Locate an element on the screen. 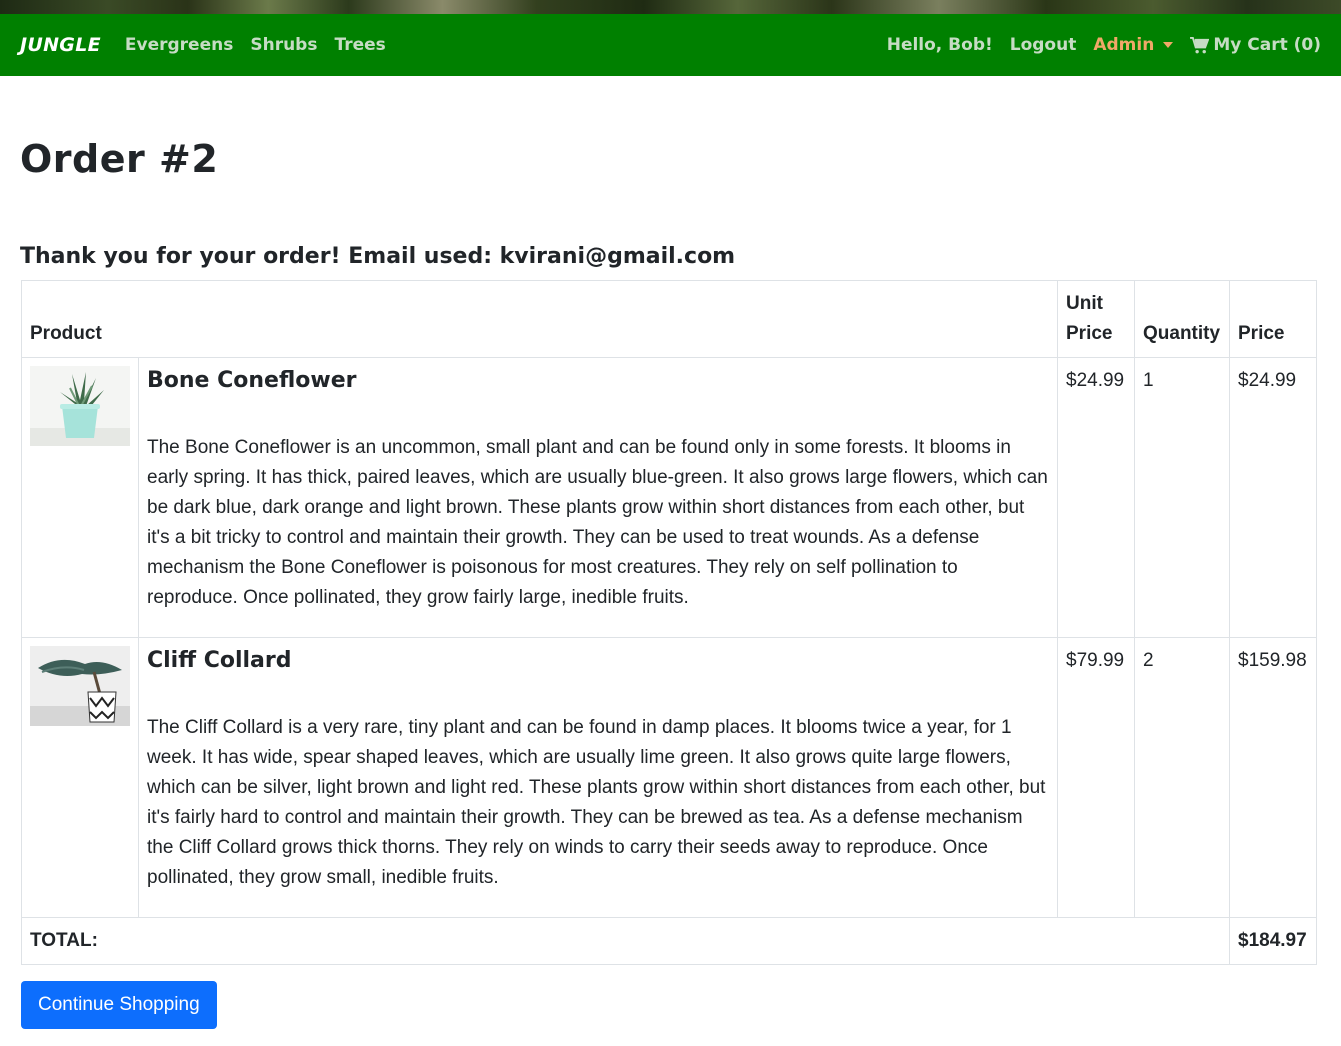 Image resolution: width=1341 pixels, height=1046 pixels. table-header-row: Product Unit Price Quantity Price is located at coordinates (669, 319).